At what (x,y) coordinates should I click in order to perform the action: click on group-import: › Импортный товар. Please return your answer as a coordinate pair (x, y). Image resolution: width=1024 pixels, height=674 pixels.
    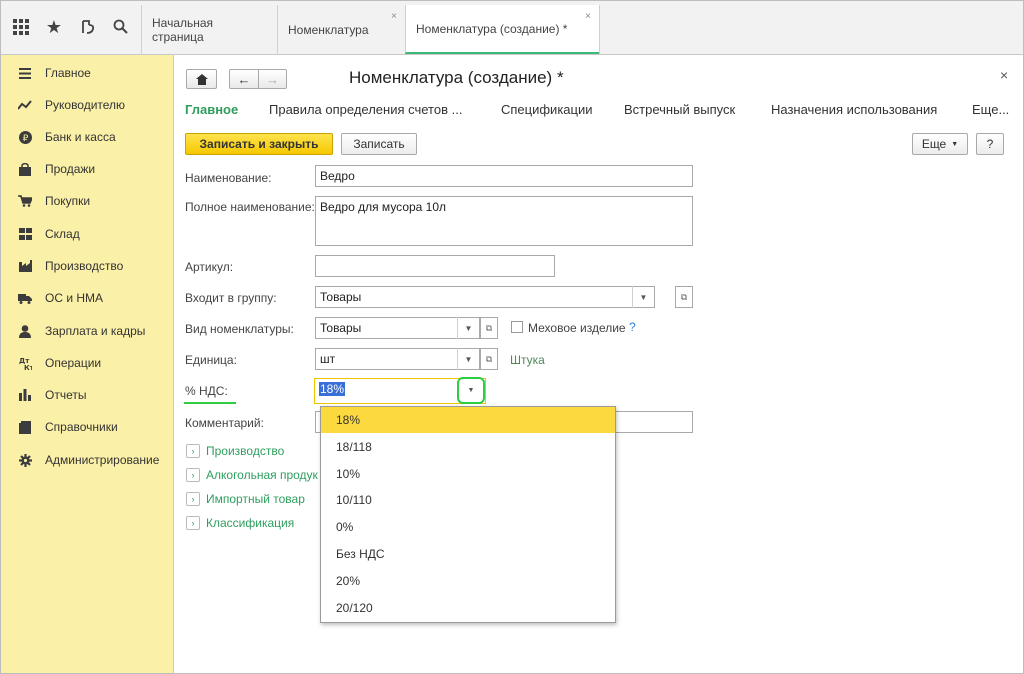
    Looking at the image, I should click on (245, 499).